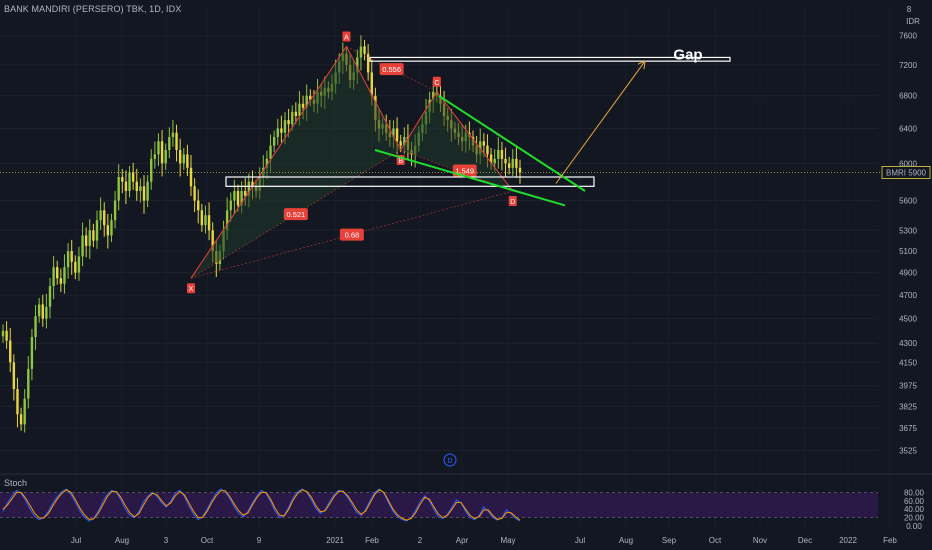 The height and width of the screenshot is (550, 932). Describe the element at coordinates (687, 54) in the screenshot. I see `gap-label: Gap` at that location.